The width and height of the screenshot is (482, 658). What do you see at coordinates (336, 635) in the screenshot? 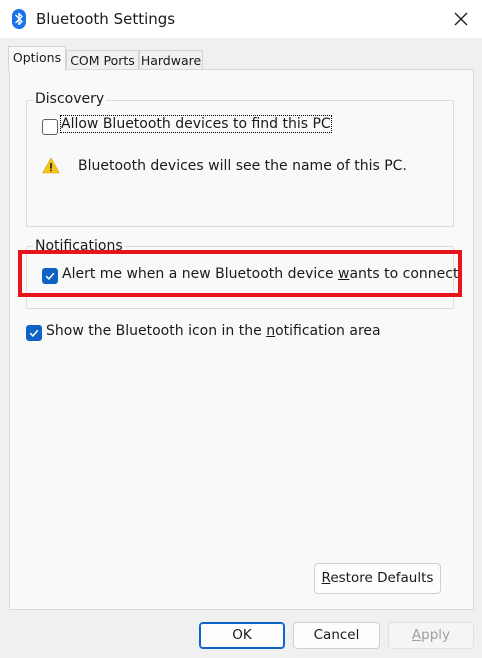
I see `cancel-button: Cancel` at bounding box center [336, 635].